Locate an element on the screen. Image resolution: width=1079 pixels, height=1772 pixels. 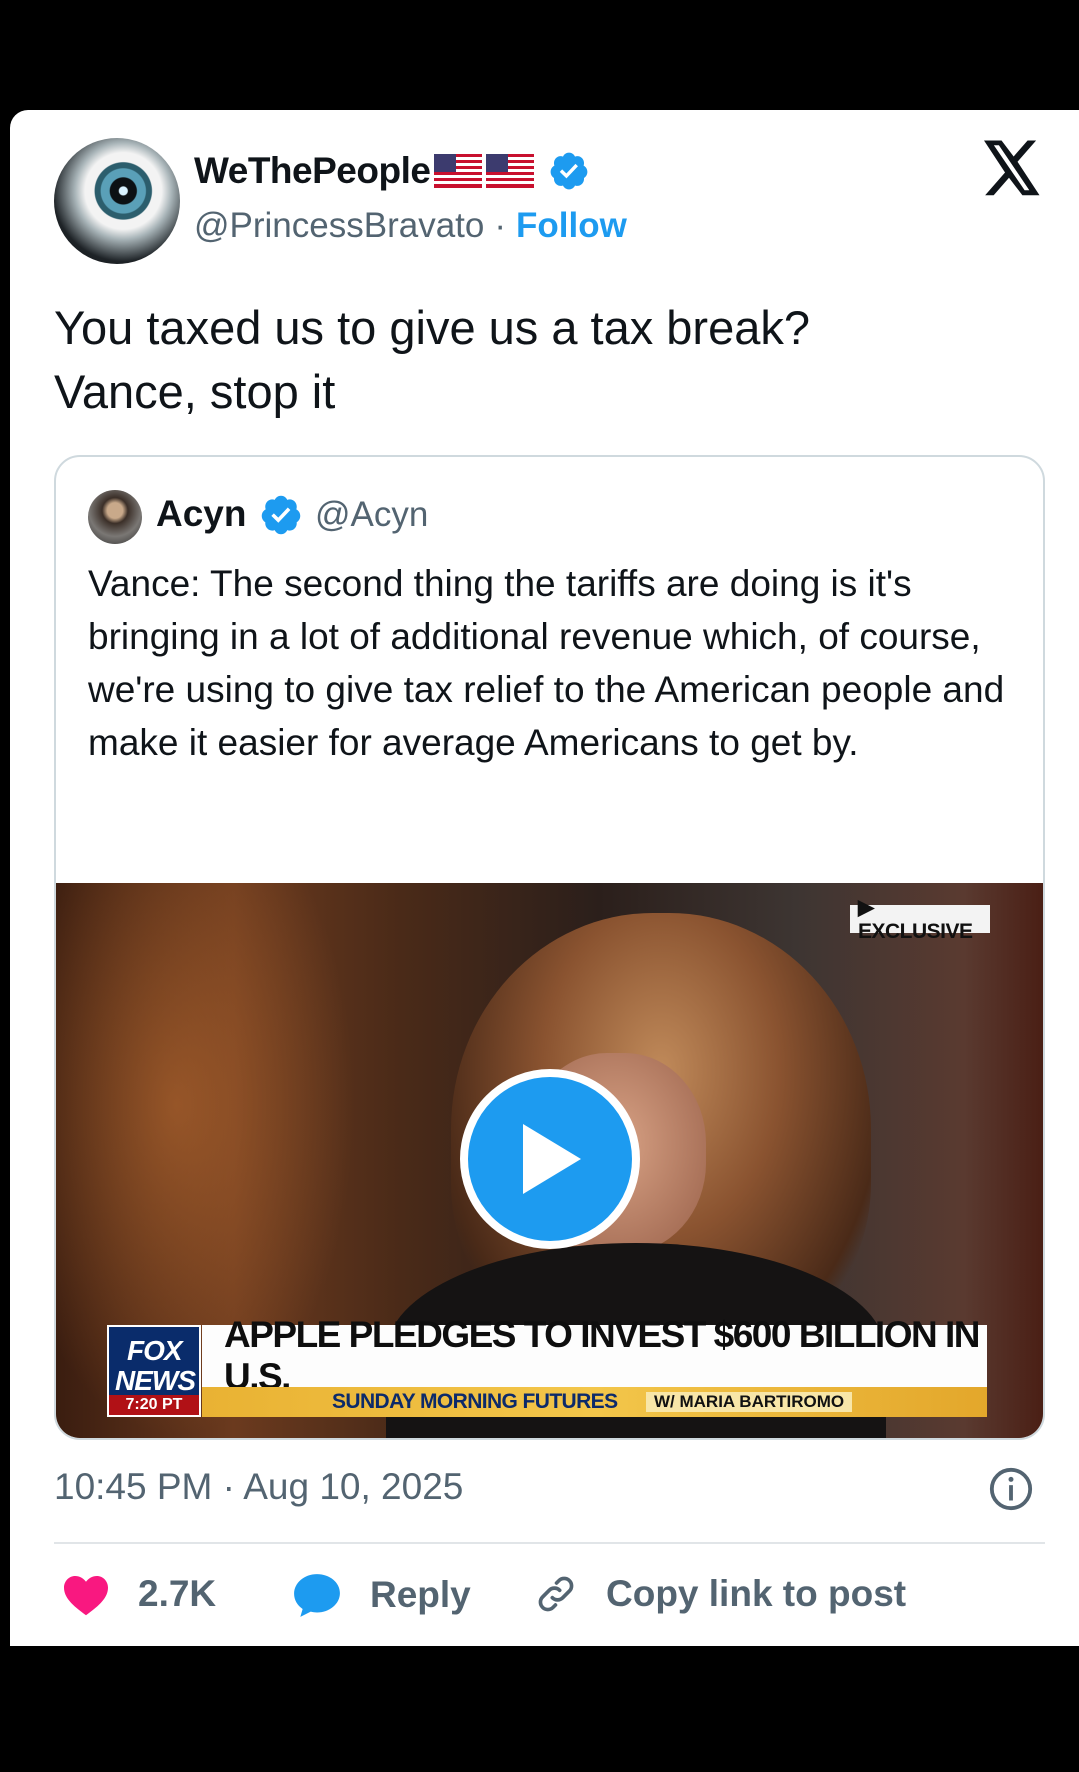
tweet-timestamp: 10:45 PM · Aug 10, 2025 is located at coordinates (258, 1487).